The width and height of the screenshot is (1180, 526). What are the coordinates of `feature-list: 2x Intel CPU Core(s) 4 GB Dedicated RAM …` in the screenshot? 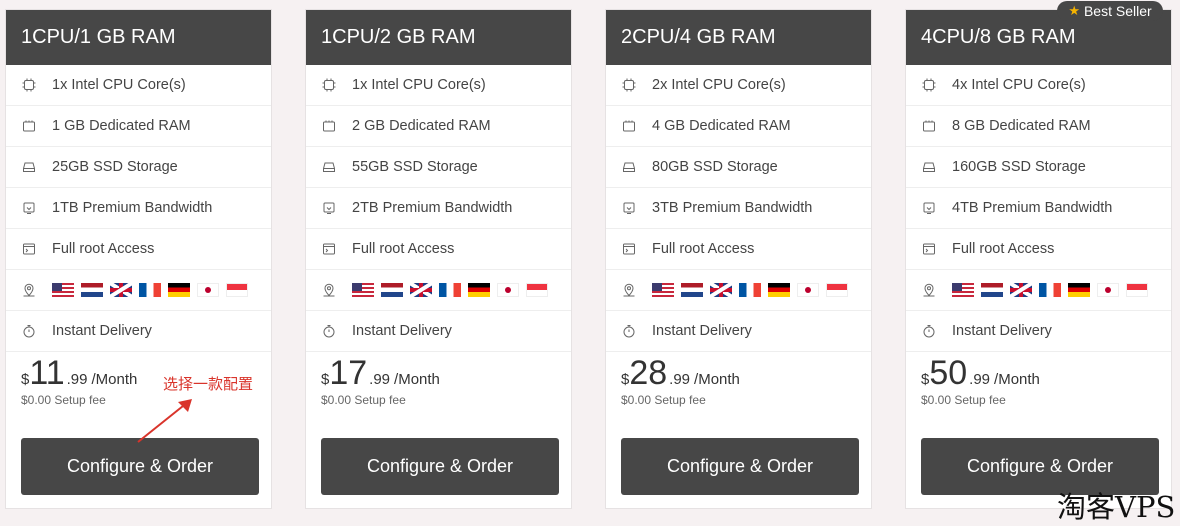 It's located at (738, 208).